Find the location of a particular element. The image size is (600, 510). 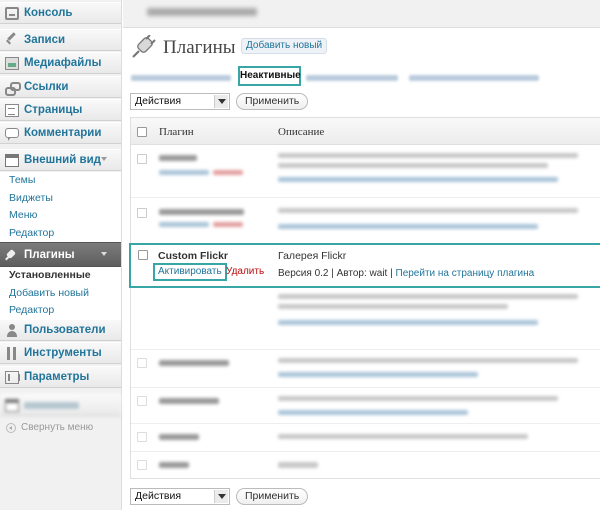

menu-pages: Страницы is located at coordinates (60, 110).